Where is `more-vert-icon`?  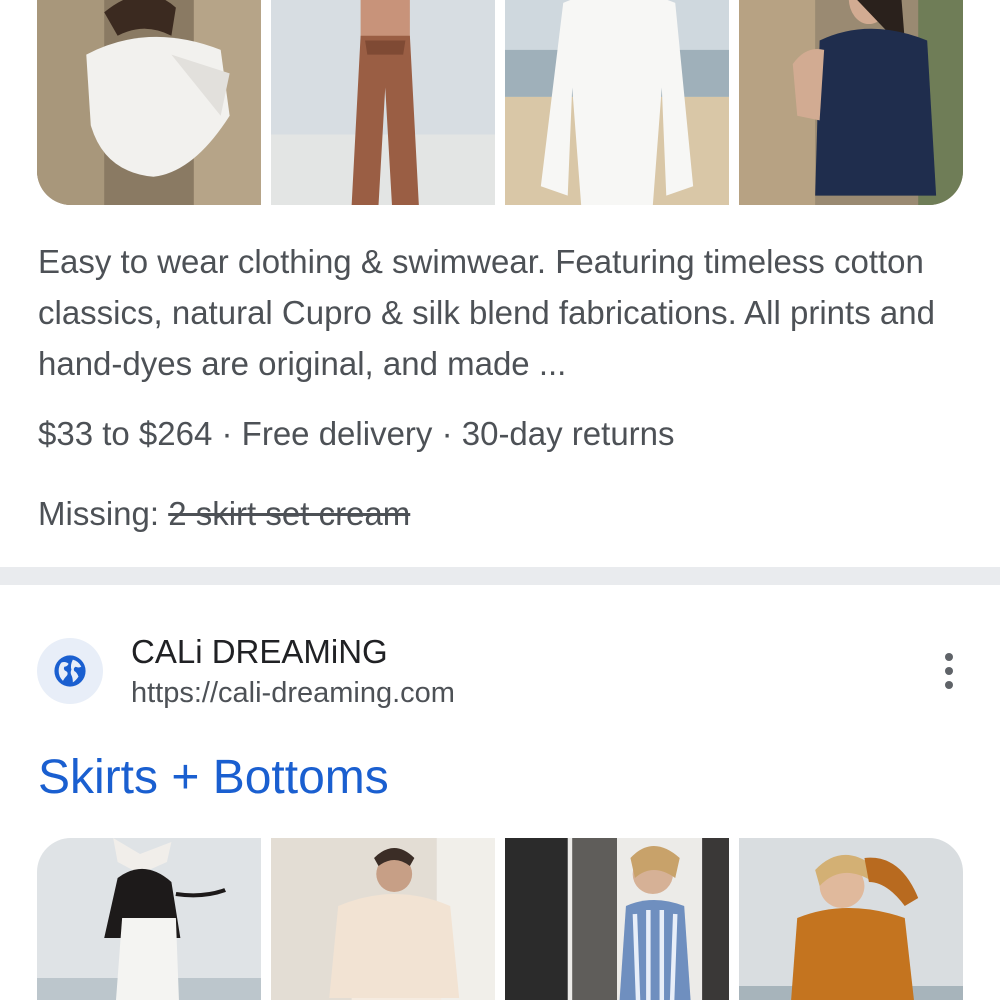
more-vert-icon is located at coordinates (949, 671).